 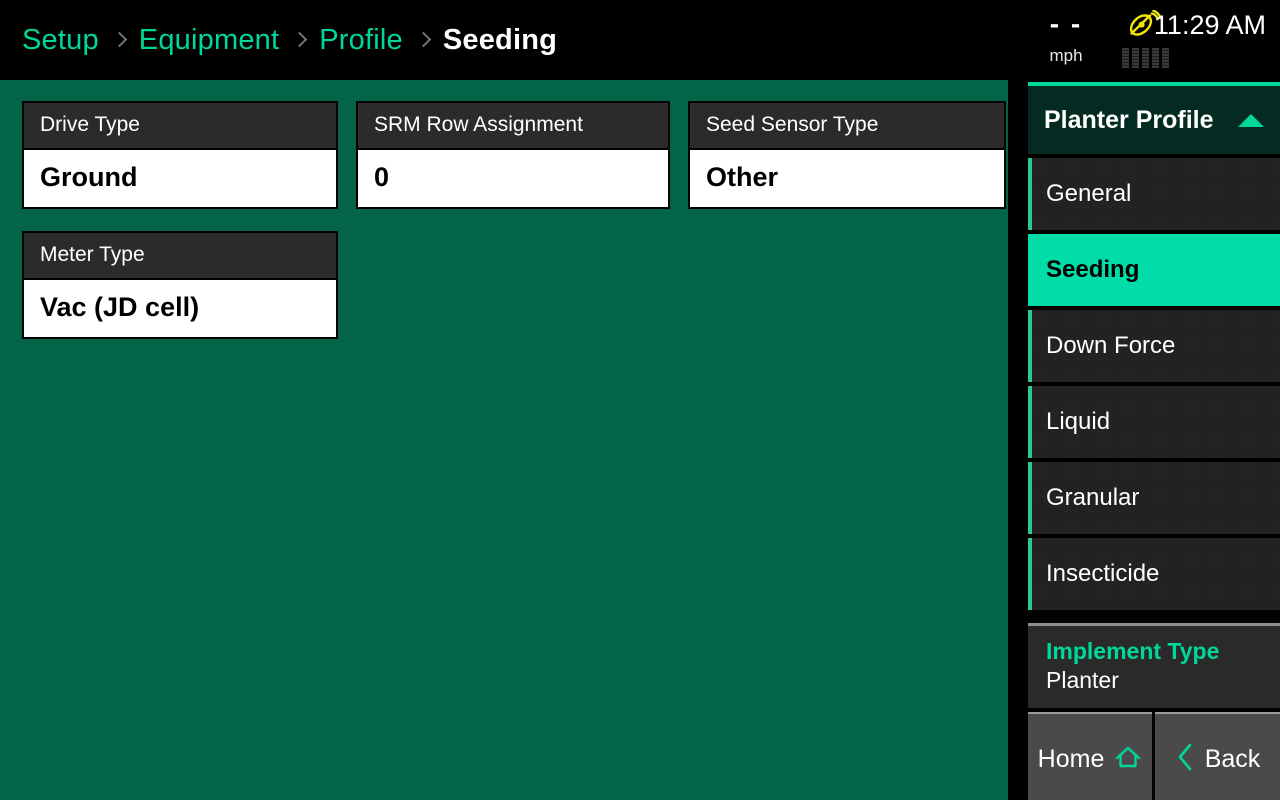 What do you see at coordinates (1145, 40) in the screenshot?
I see `status-indicators: - - mph 11:29 AM` at bounding box center [1145, 40].